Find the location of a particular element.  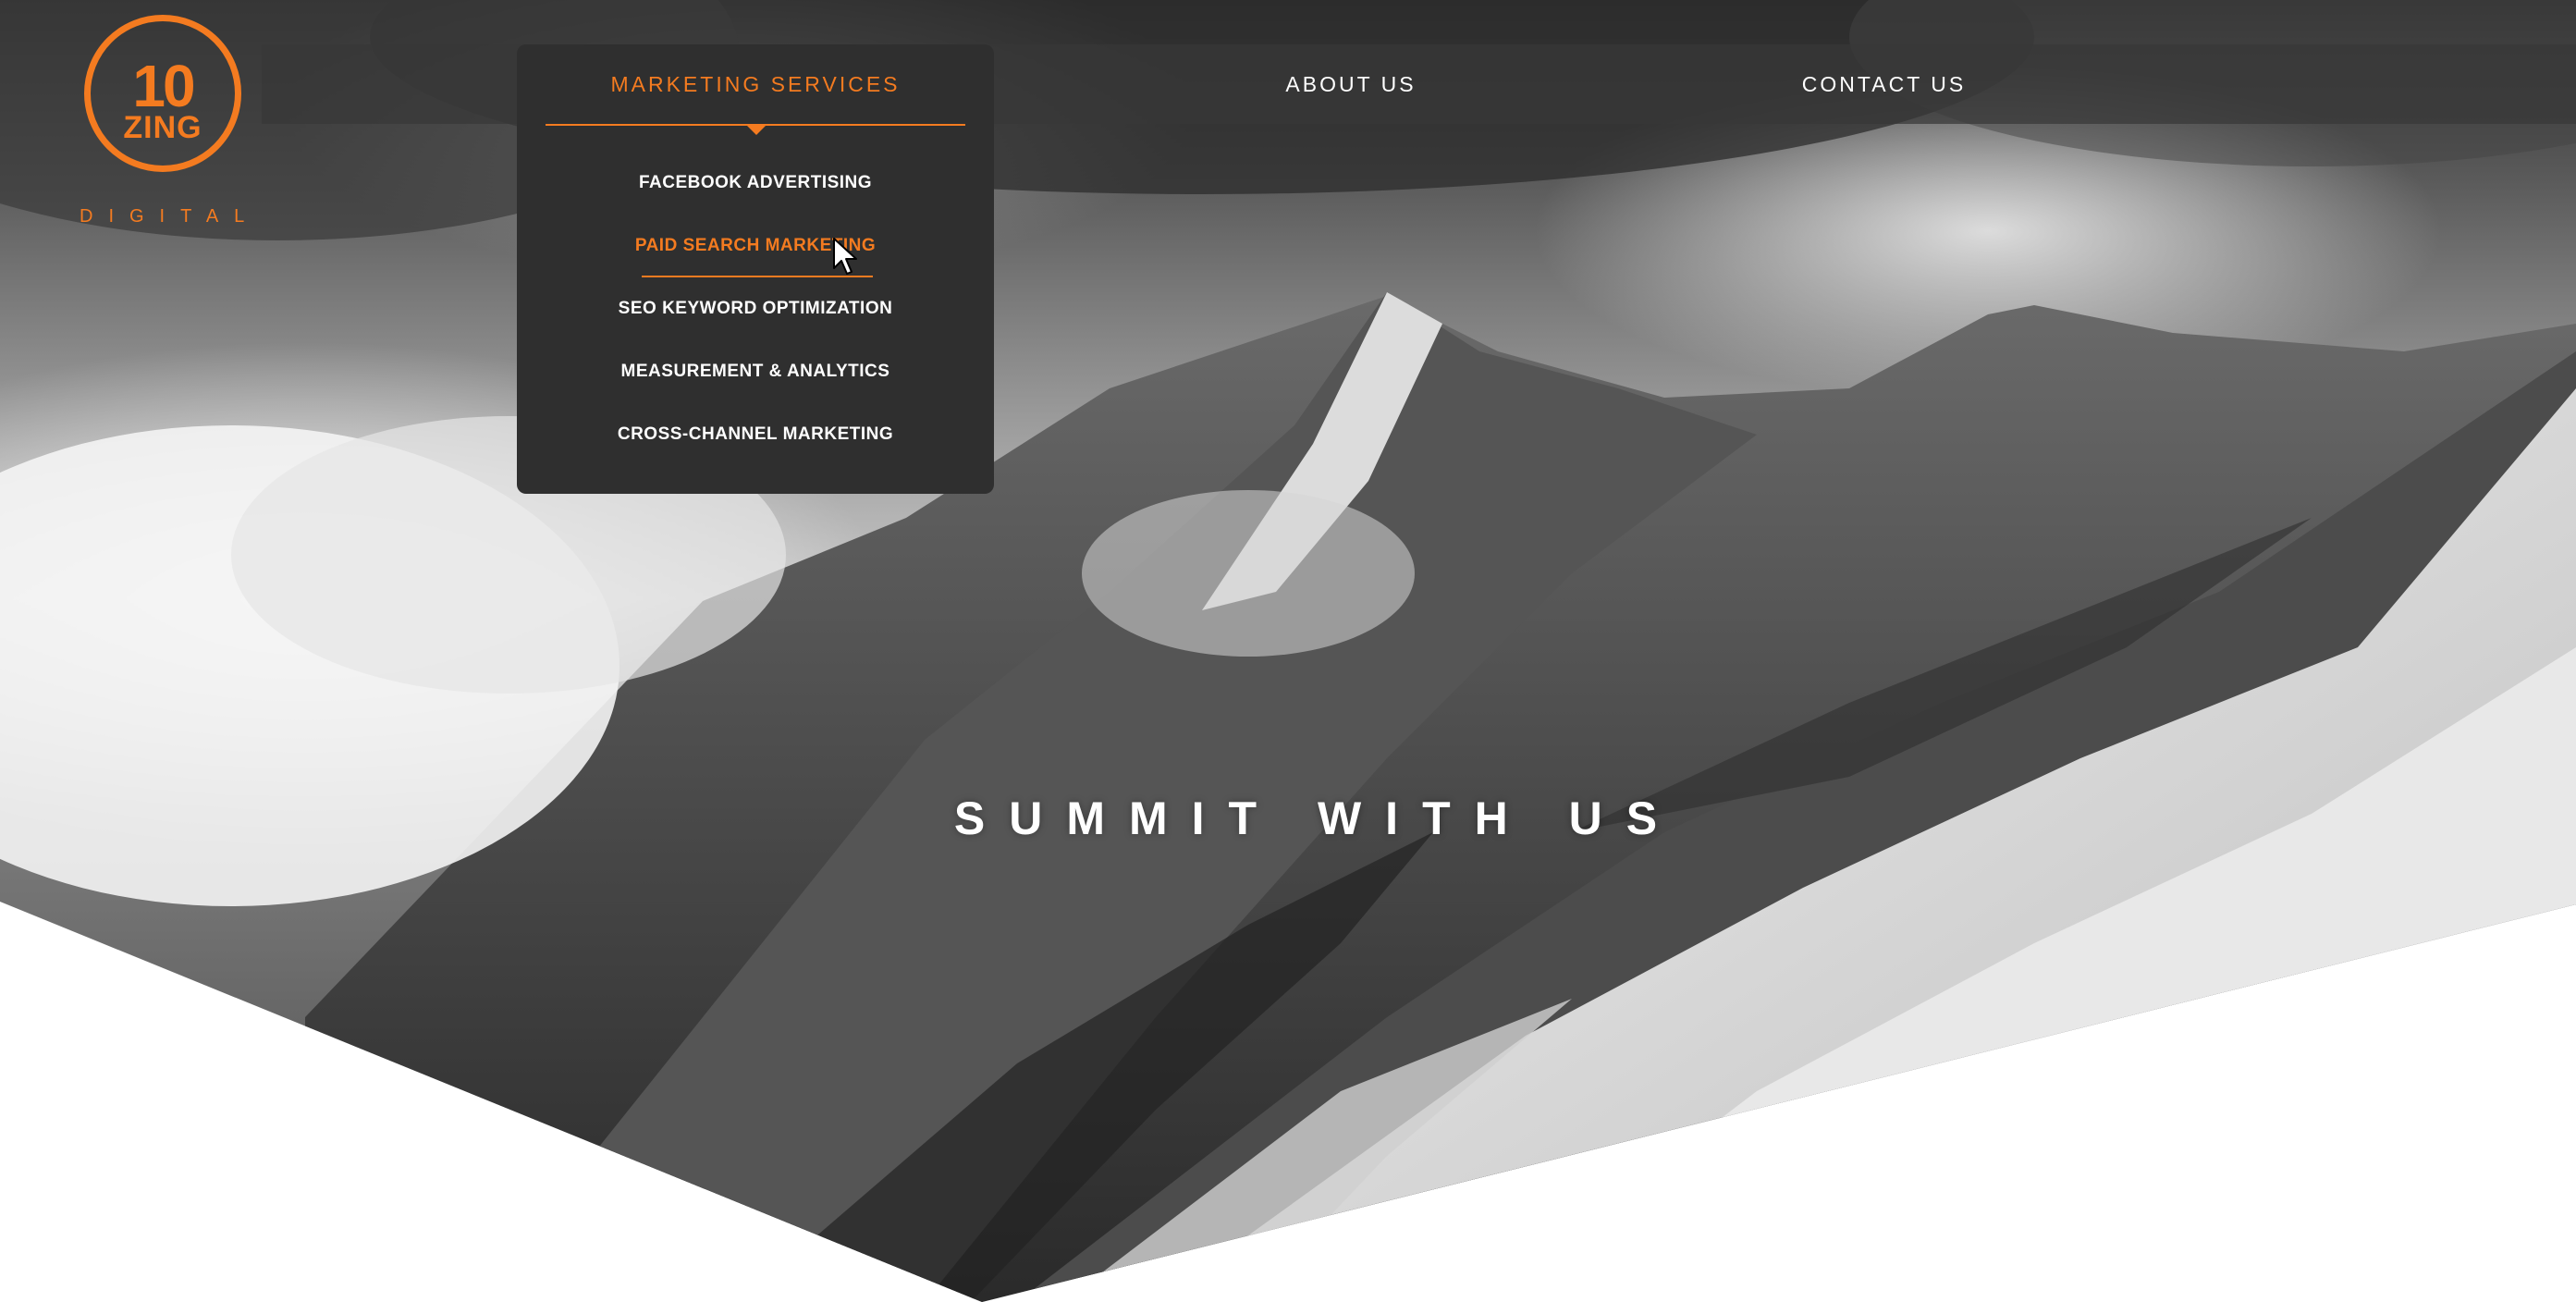

nav-marketing-services: MARKETING SERVICES is located at coordinates (755, 84).